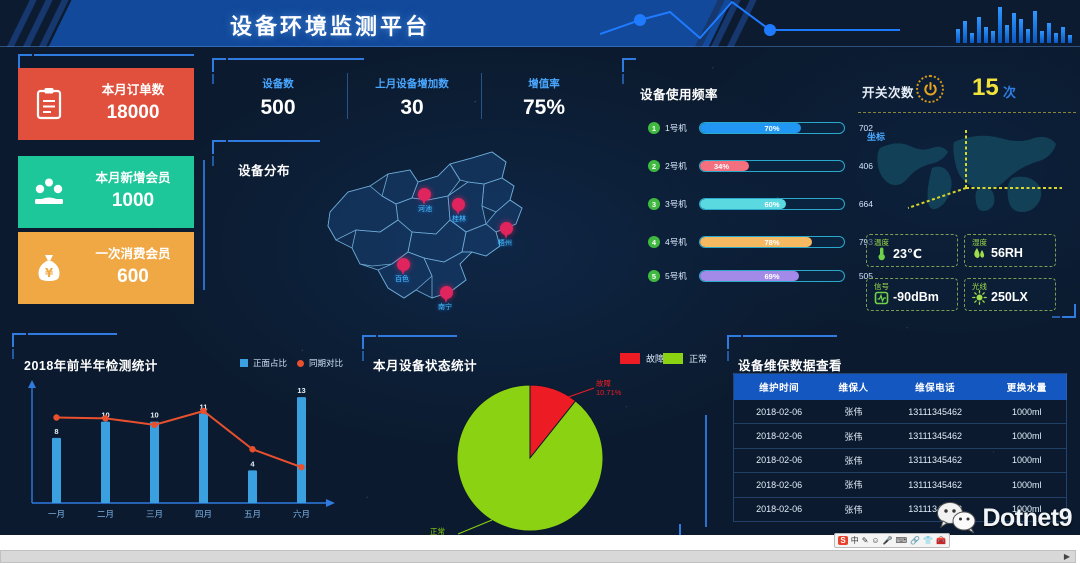  Describe the element at coordinates (676, 166) in the screenshot. I see `usage-device-name: 2号机` at that location.